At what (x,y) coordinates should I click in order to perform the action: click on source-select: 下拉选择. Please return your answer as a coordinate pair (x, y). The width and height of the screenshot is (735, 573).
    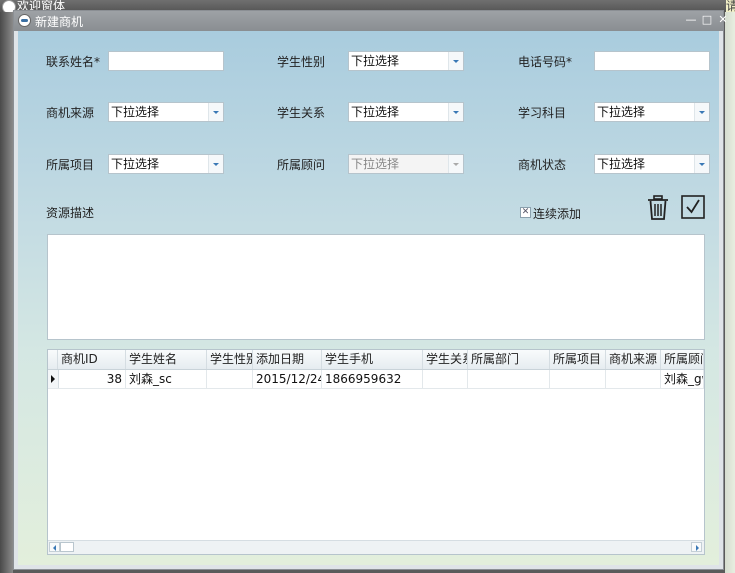
    Looking at the image, I should click on (166, 112).